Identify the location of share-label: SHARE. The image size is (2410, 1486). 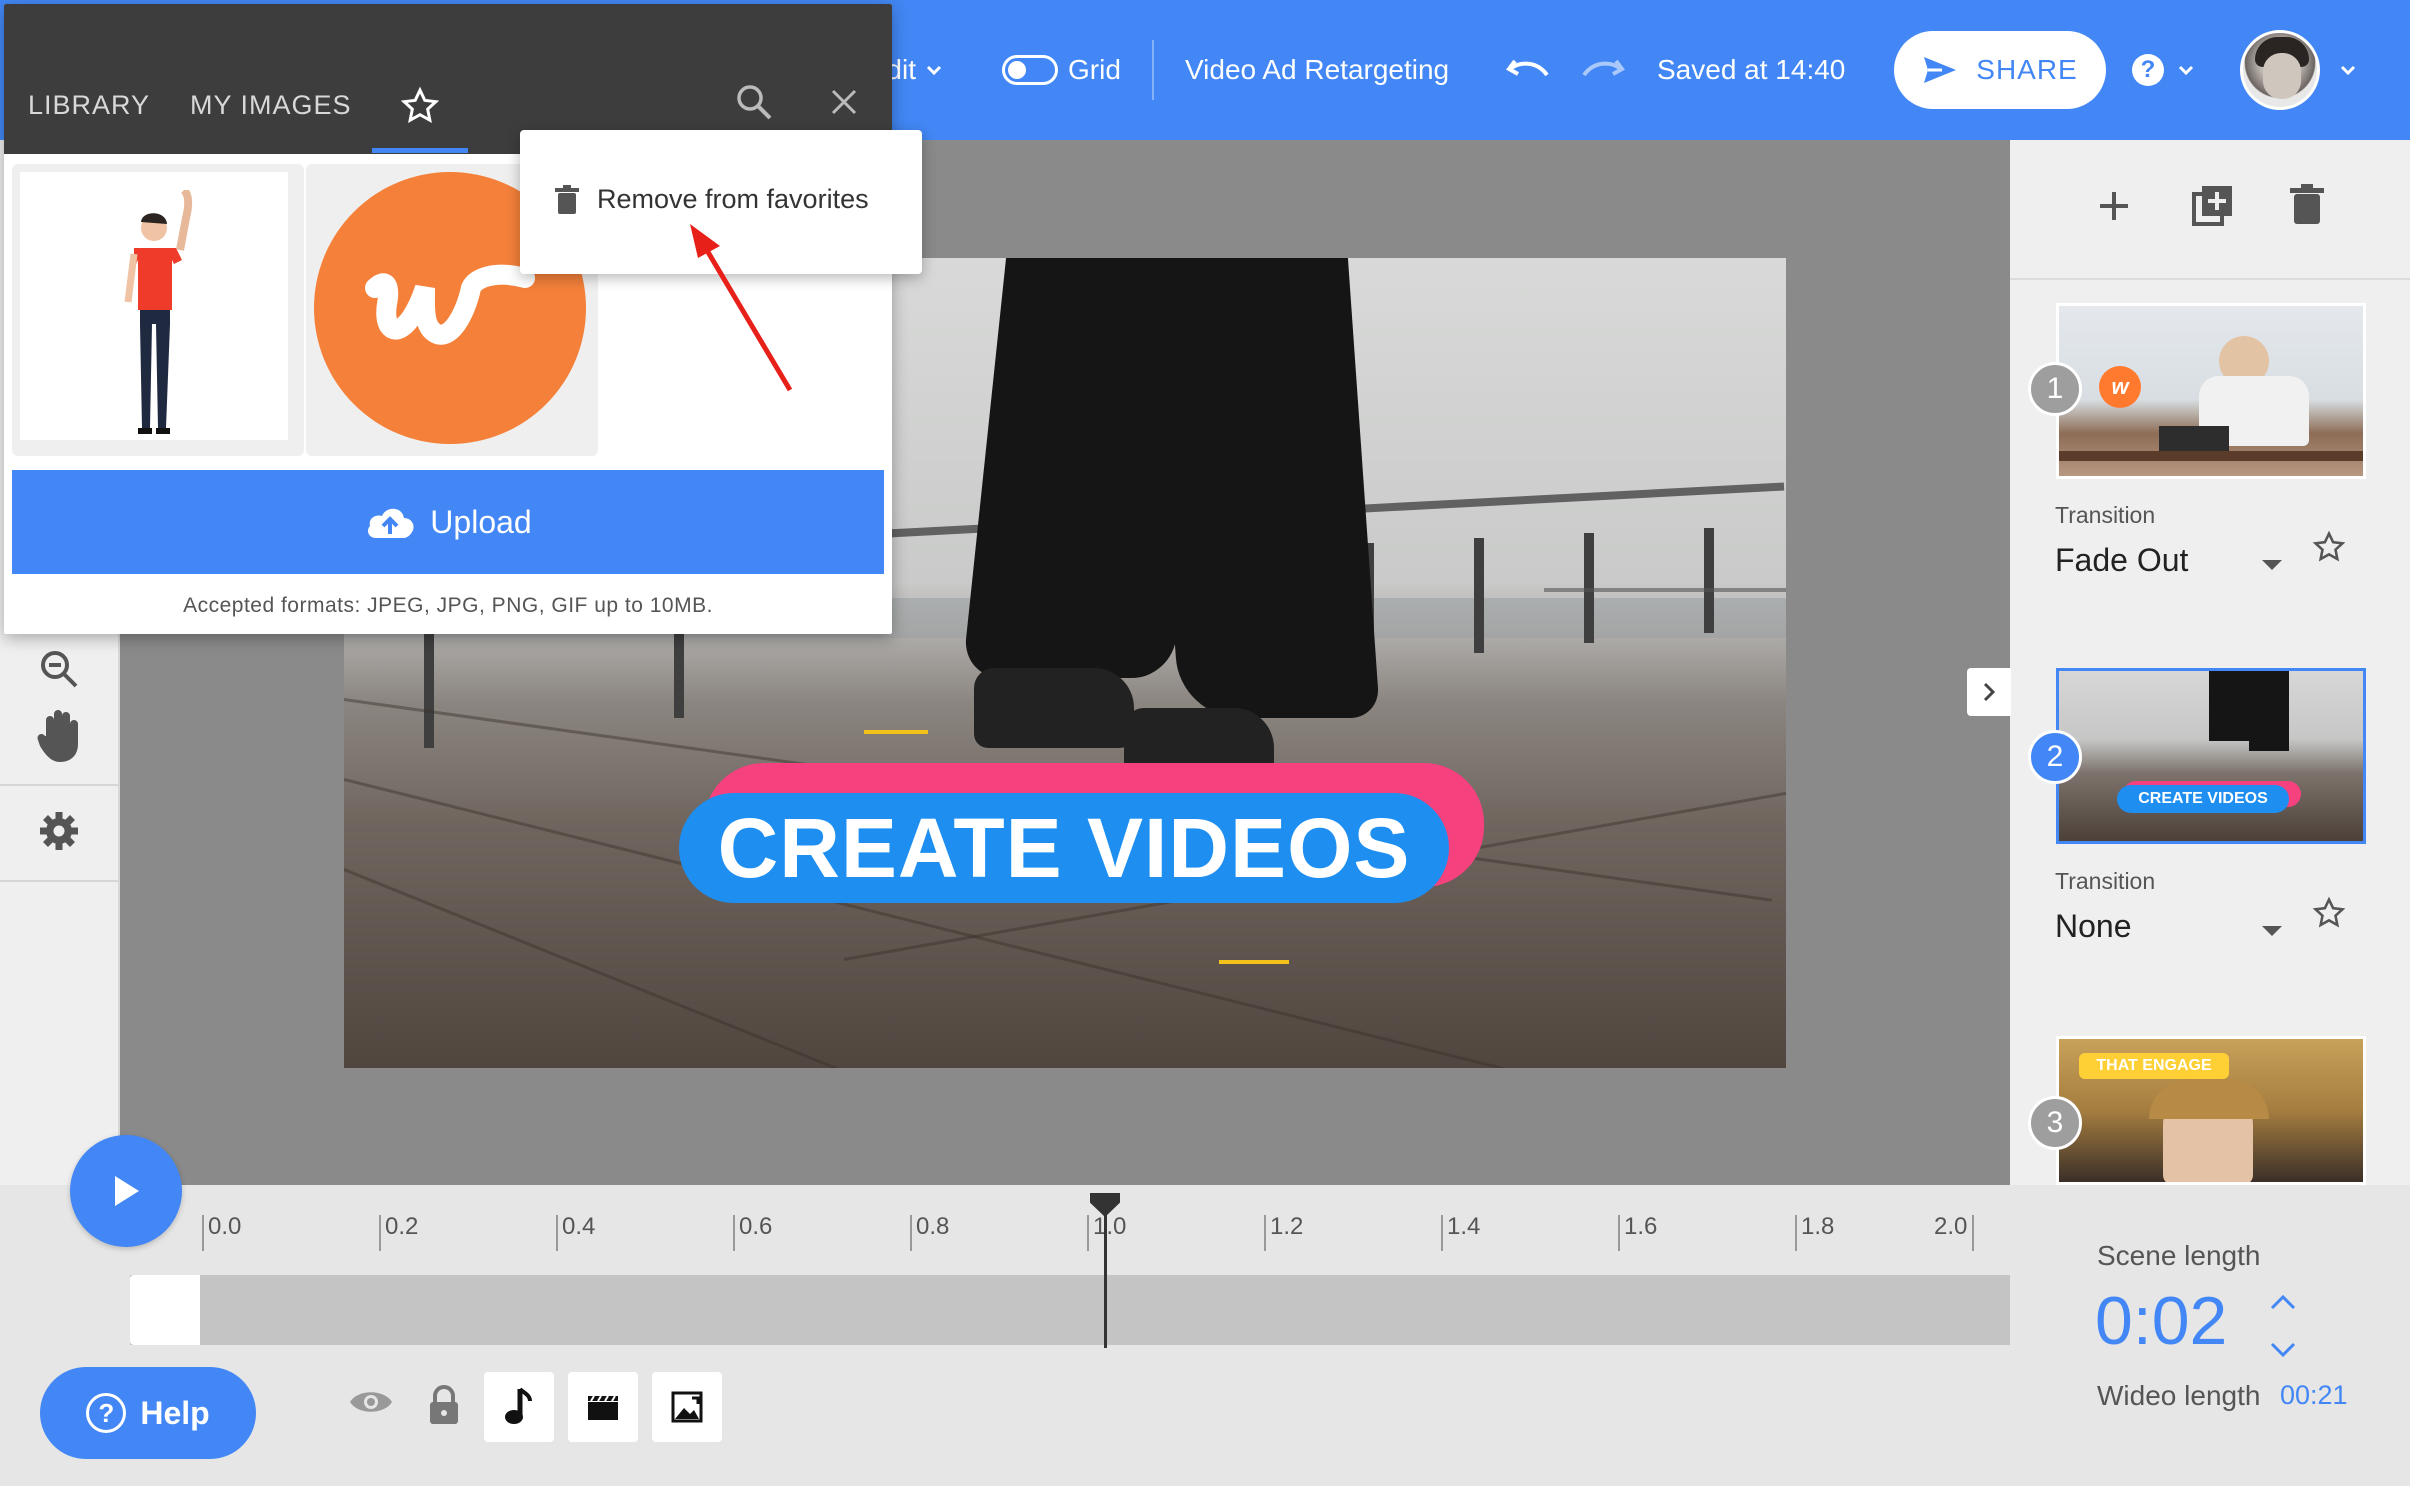
(2027, 69).